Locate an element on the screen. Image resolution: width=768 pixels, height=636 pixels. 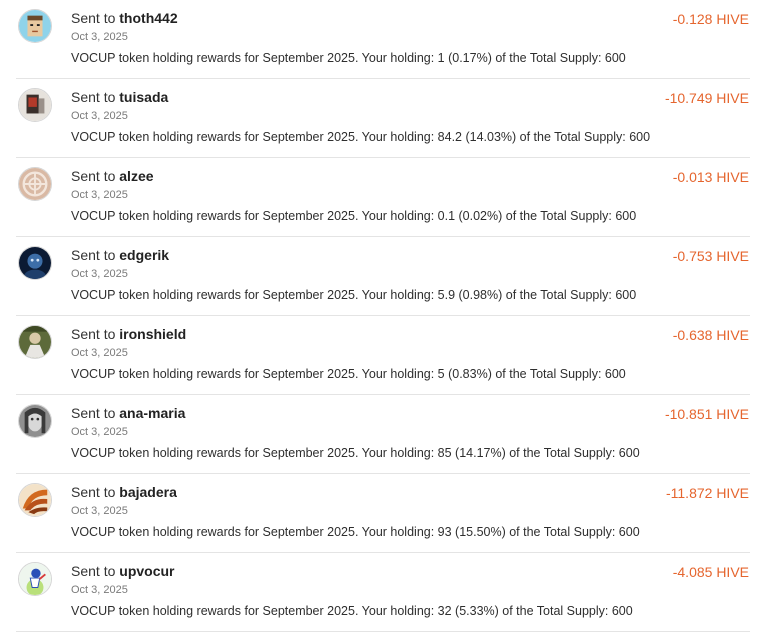
recipient-username-link: alzee is located at coordinates (136, 176).